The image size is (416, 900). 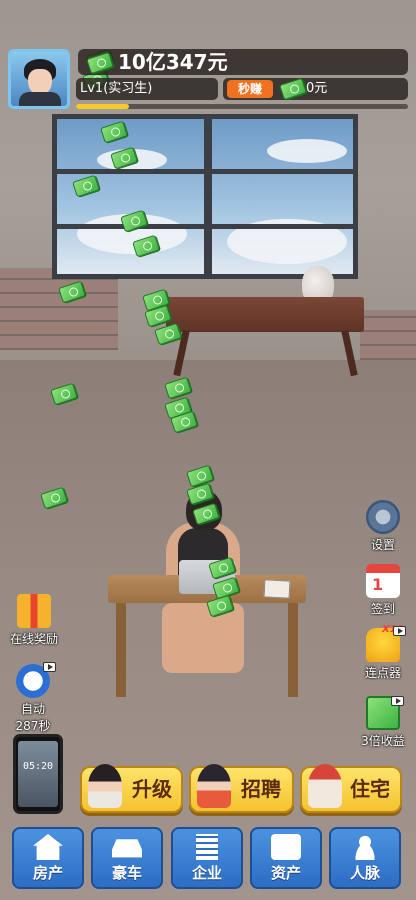 What do you see at coordinates (206, 873) in the screenshot?
I see `nav-company-label: 企业` at bounding box center [206, 873].